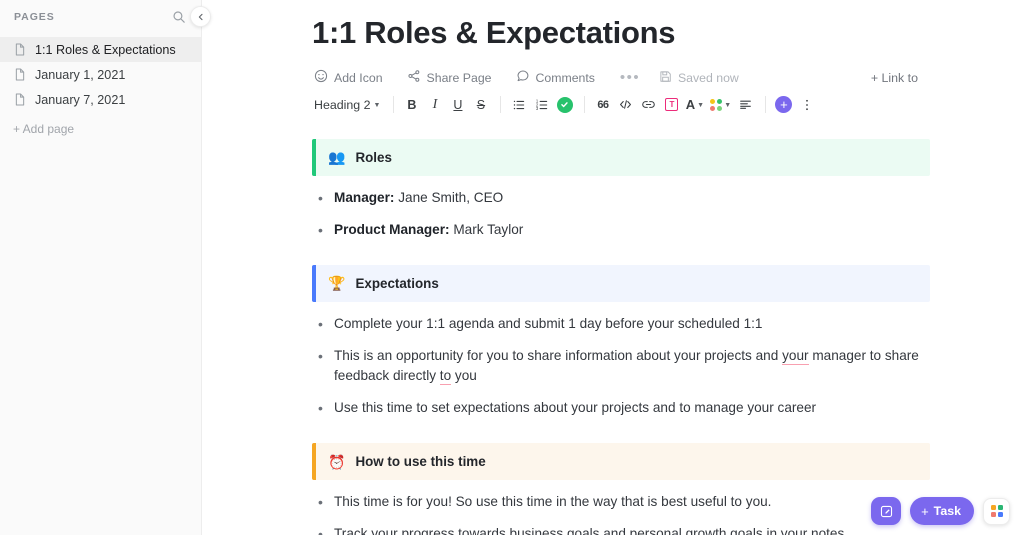 The height and width of the screenshot is (535, 1024). Describe the element at coordinates (621, 462) in the screenshot. I see `callout-how-to-use-this-time: ⏰ How to use this time` at that location.